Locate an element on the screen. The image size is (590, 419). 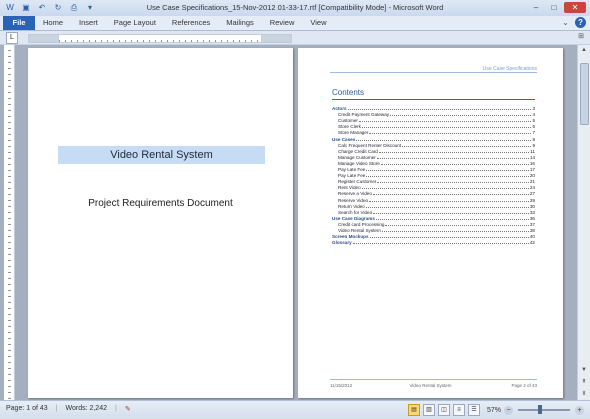
toc-entry-page: 3 is located at coordinates (533, 109).